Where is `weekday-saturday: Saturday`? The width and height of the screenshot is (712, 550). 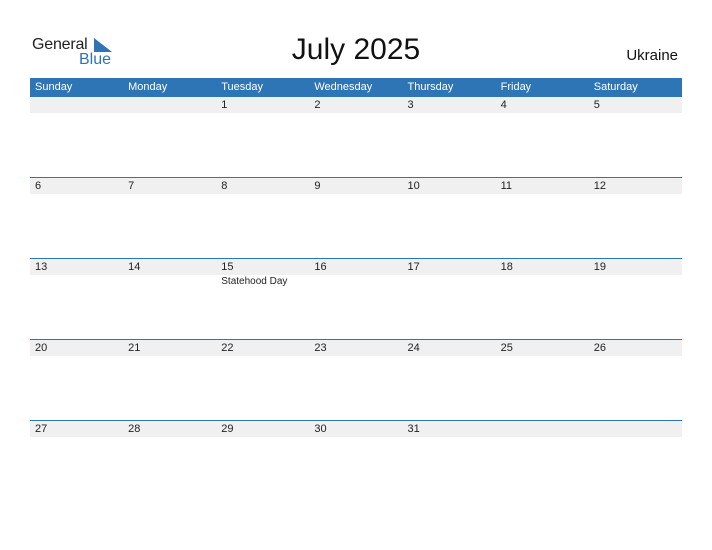 weekday-saturday: Saturday is located at coordinates (615, 87).